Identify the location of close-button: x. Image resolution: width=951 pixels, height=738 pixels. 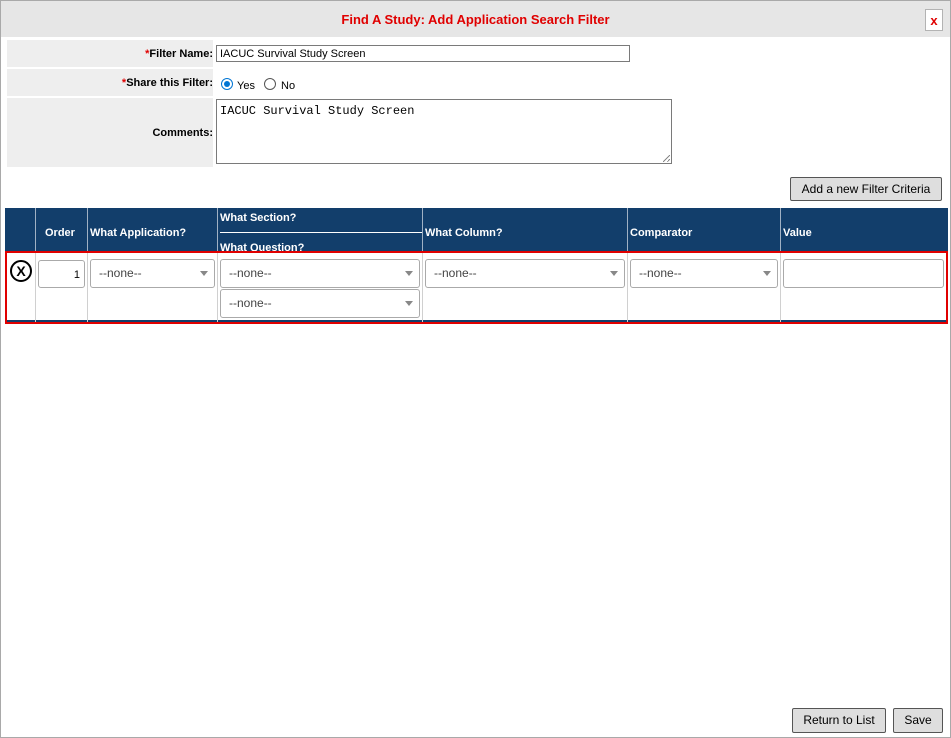
(934, 20).